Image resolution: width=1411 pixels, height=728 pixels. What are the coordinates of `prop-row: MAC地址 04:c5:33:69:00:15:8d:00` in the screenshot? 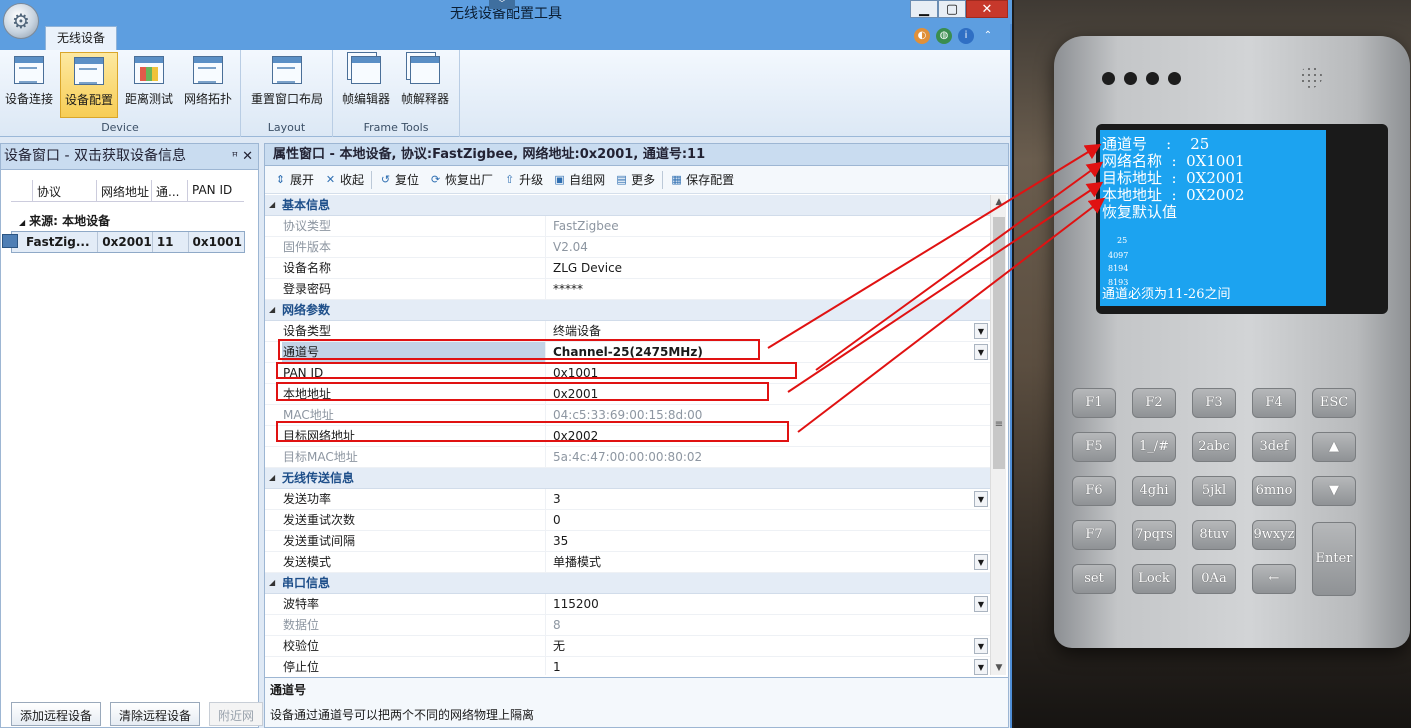 It's located at (628, 415).